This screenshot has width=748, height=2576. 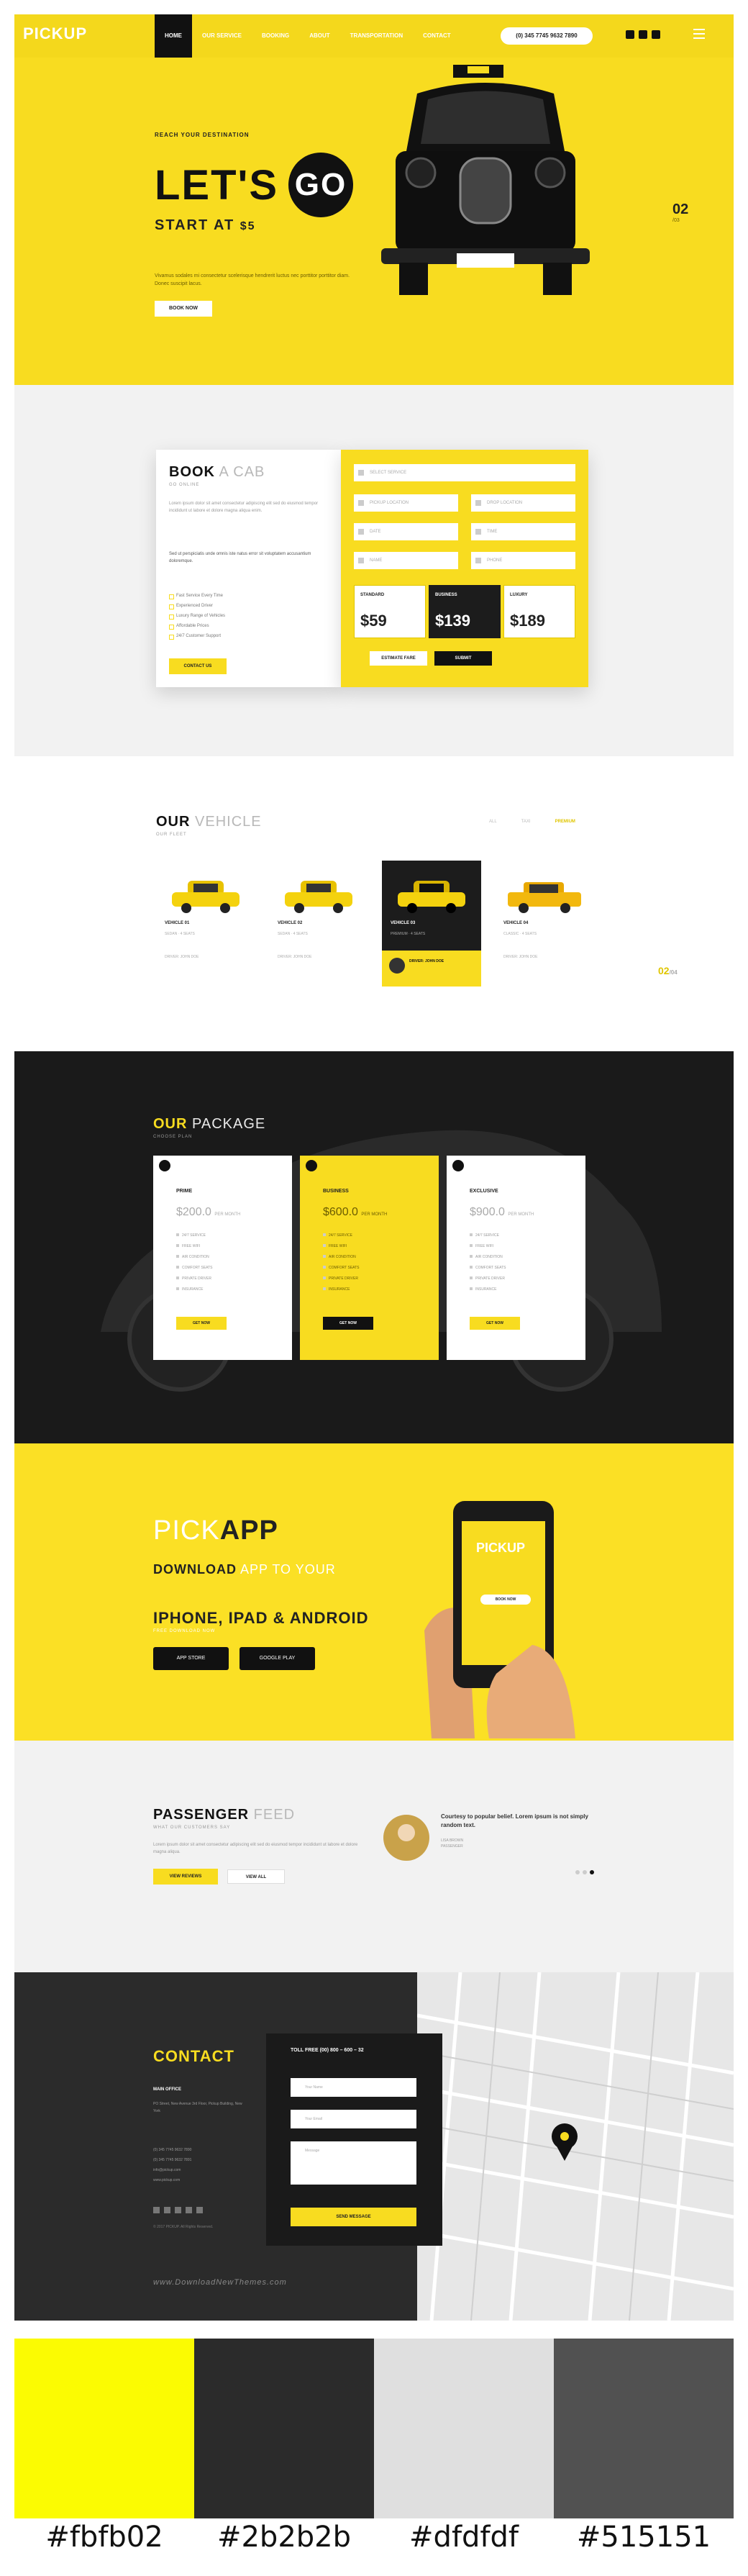 What do you see at coordinates (464, 2428) in the screenshot?
I see `color-swatch-light` at bounding box center [464, 2428].